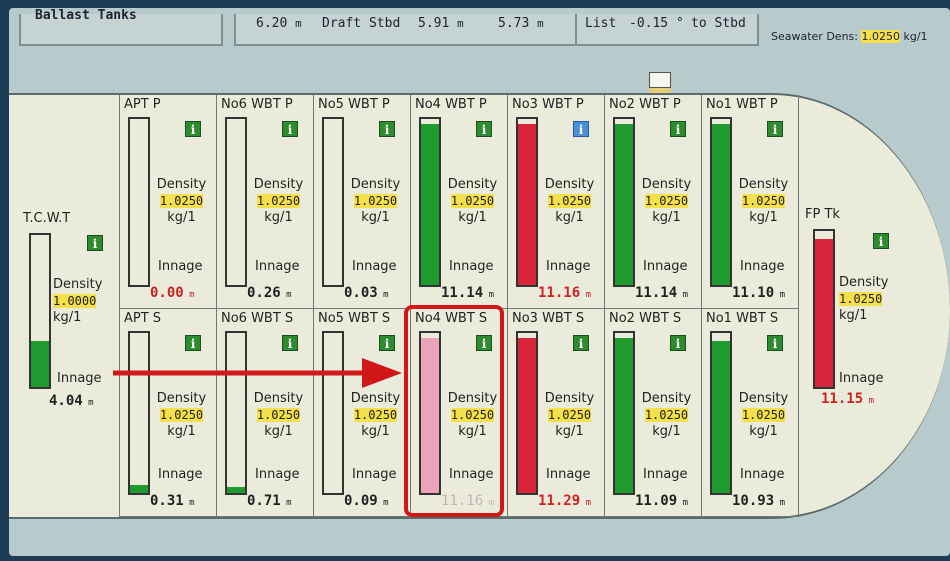 The height and width of the screenshot is (561, 950). What do you see at coordinates (915, 36) in the screenshot?
I see `seawater-unit: kg/1` at bounding box center [915, 36].